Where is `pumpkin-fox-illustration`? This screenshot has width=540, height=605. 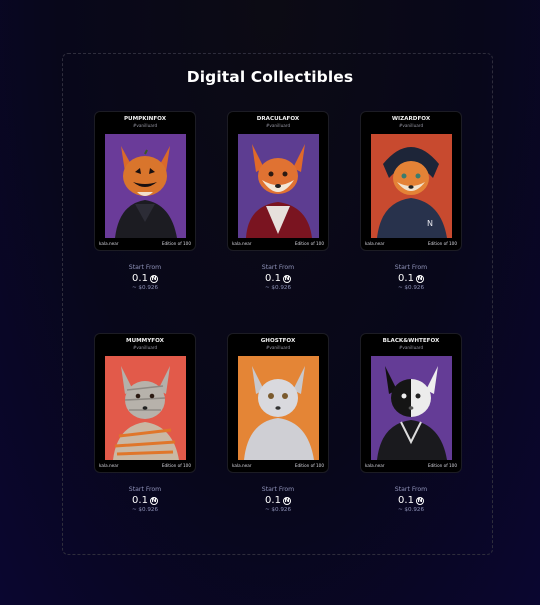
pumpkin-fox-illustration is located at coordinates (145, 186).